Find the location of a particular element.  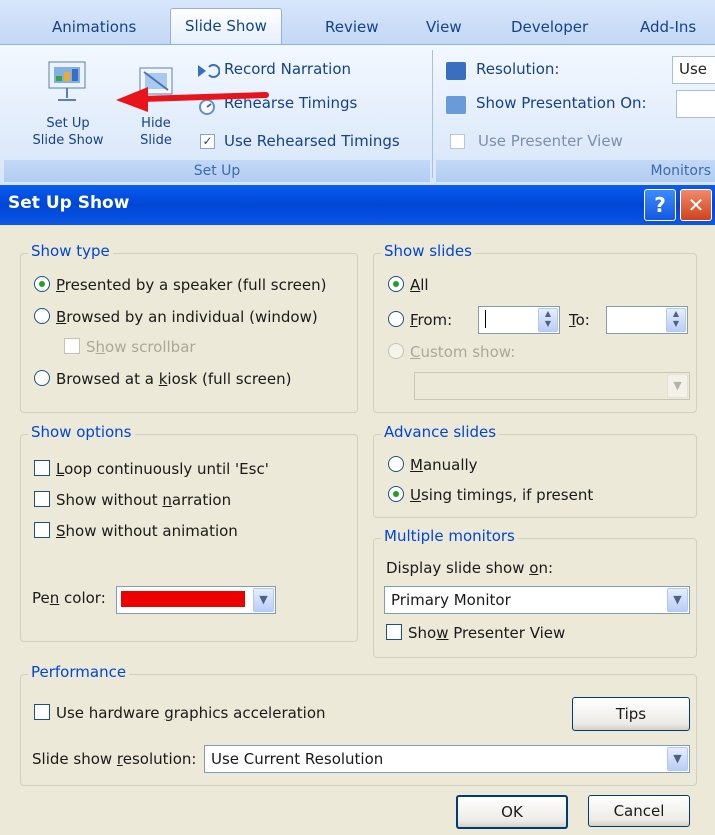

checkbox-loop-continuously: Loop continuously until 'Esc' is located at coordinates (151, 469).